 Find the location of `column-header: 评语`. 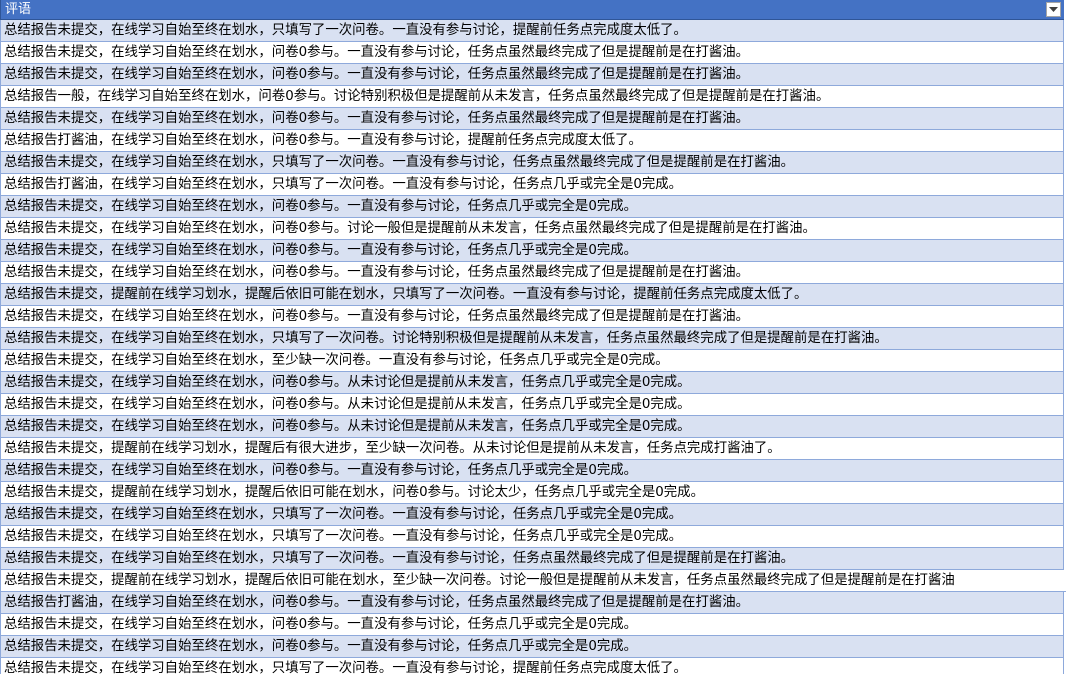

column-header: 评语 is located at coordinates (532, 10).